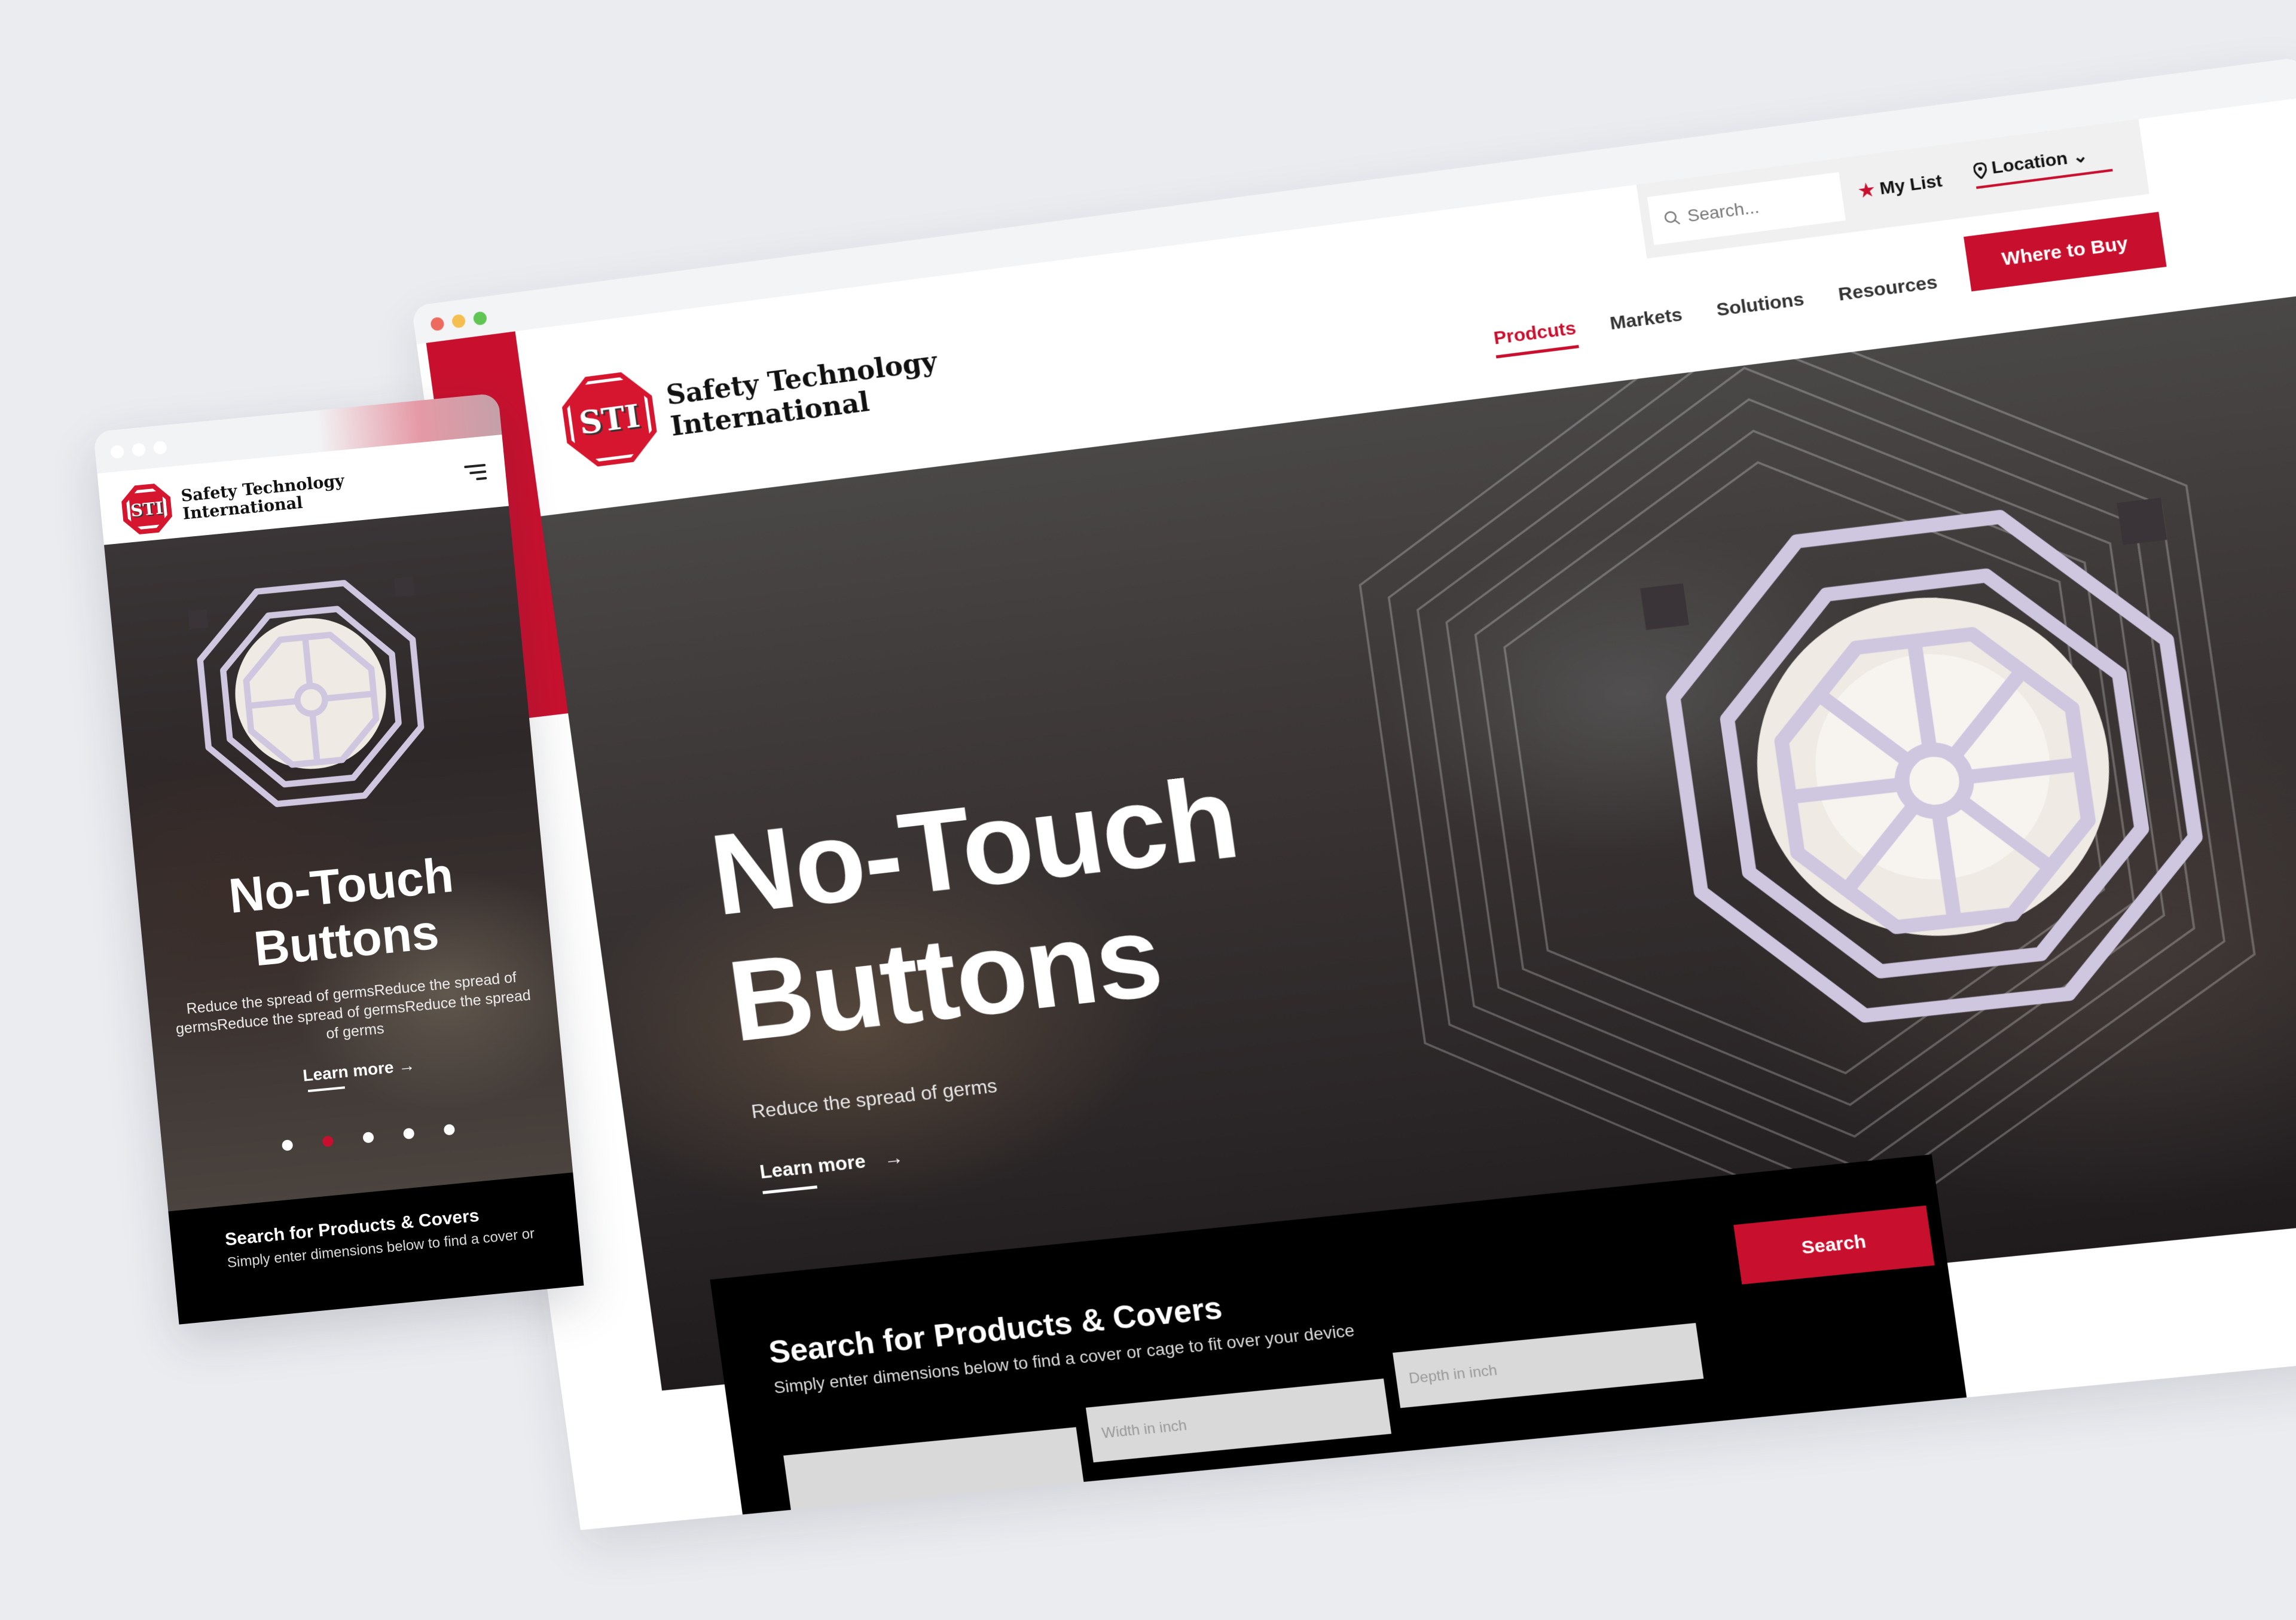 This screenshot has width=2296, height=1620. Describe the element at coordinates (874, 1098) in the screenshot. I see `hero-subtitle: Reduce the spread of germs` at that location.